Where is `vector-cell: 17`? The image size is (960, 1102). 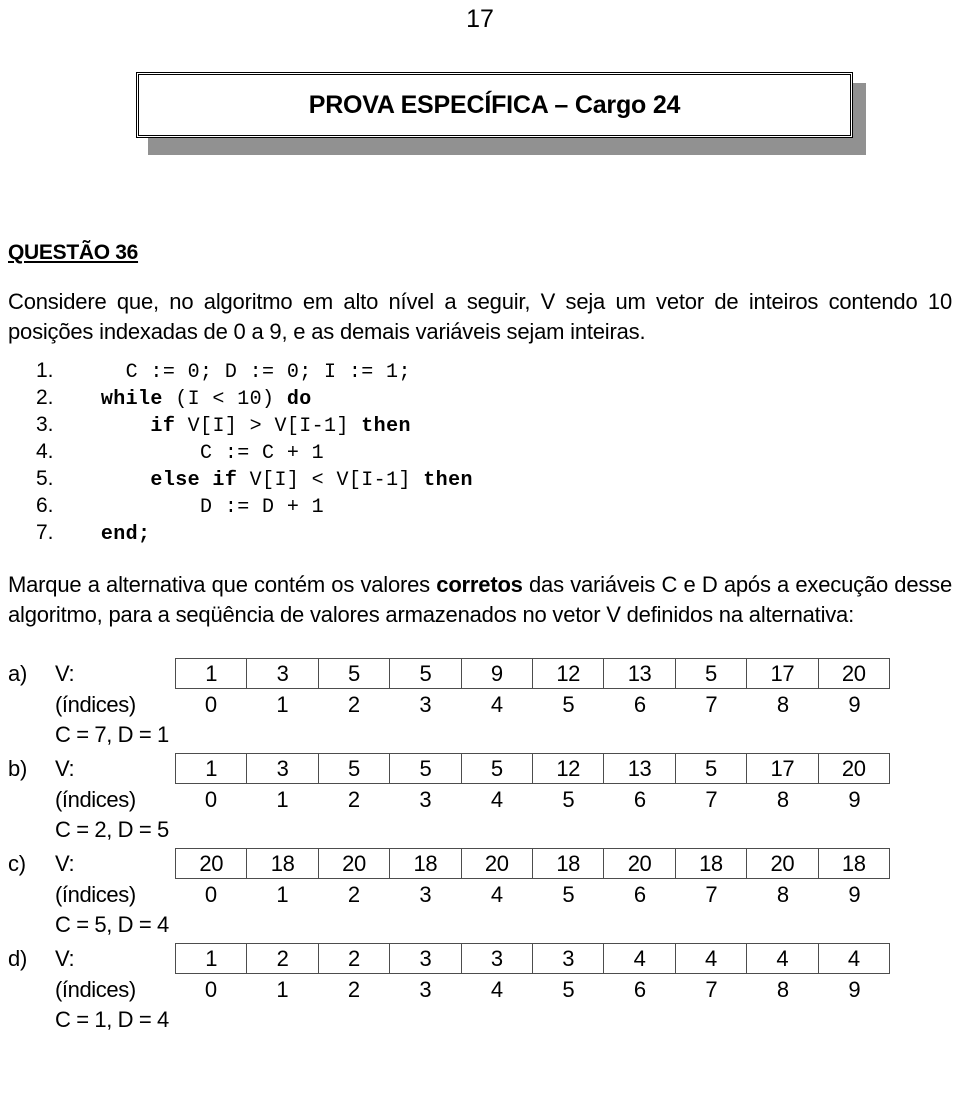
vector-cell: 17 is located at coordinates (782, 673).